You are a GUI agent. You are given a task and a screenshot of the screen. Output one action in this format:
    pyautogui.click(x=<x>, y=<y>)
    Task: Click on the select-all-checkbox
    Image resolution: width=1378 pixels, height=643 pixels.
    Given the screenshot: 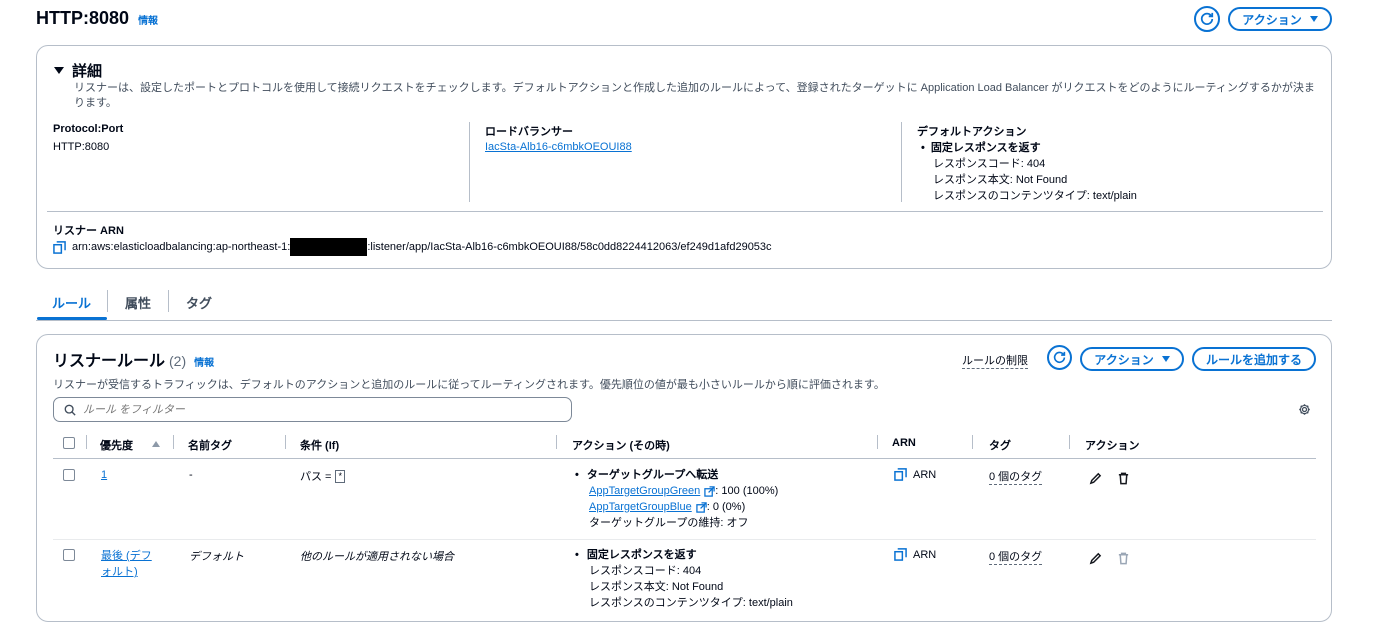 What is the action you would take?
    pyautogui.click(x=69, y=443)
    